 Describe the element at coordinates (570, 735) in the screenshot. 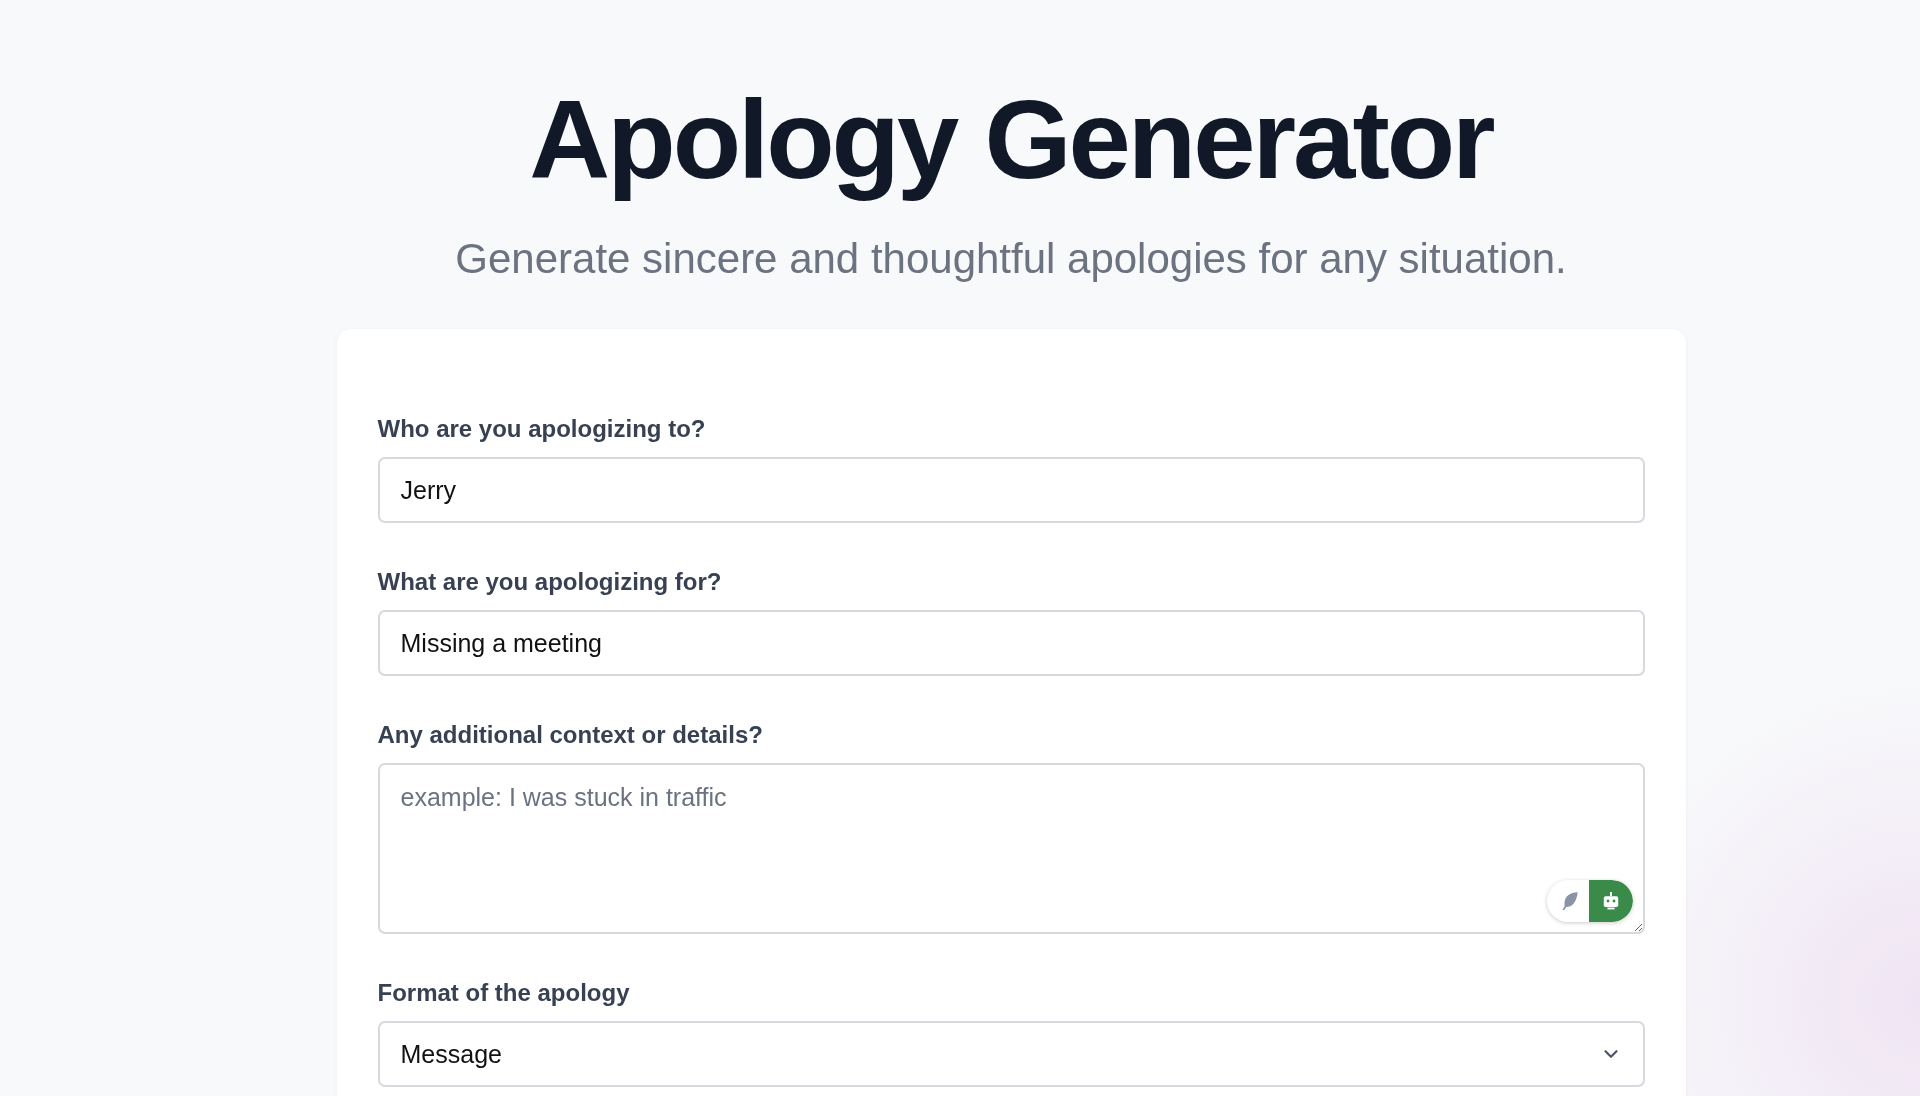

I see `field-label: Any additional context or details?` at that location.